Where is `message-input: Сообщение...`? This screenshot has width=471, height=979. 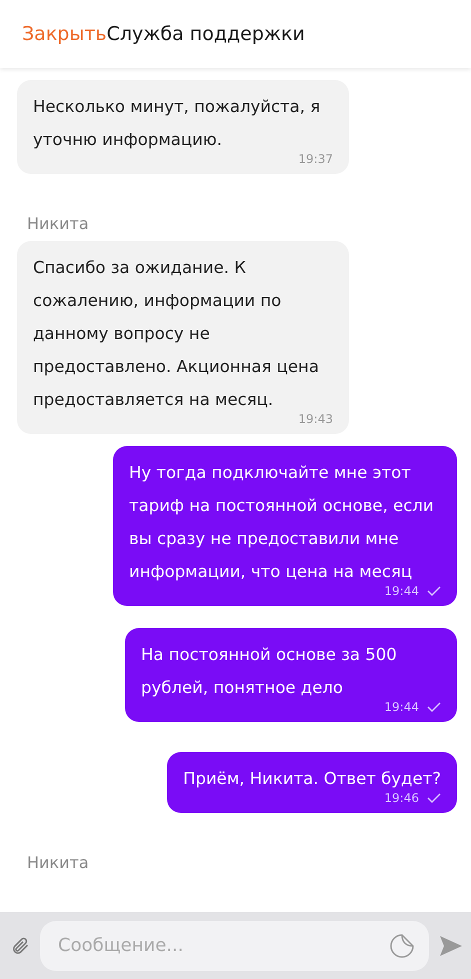
message-input: Сообщение... is located at coordinates (222, 945).